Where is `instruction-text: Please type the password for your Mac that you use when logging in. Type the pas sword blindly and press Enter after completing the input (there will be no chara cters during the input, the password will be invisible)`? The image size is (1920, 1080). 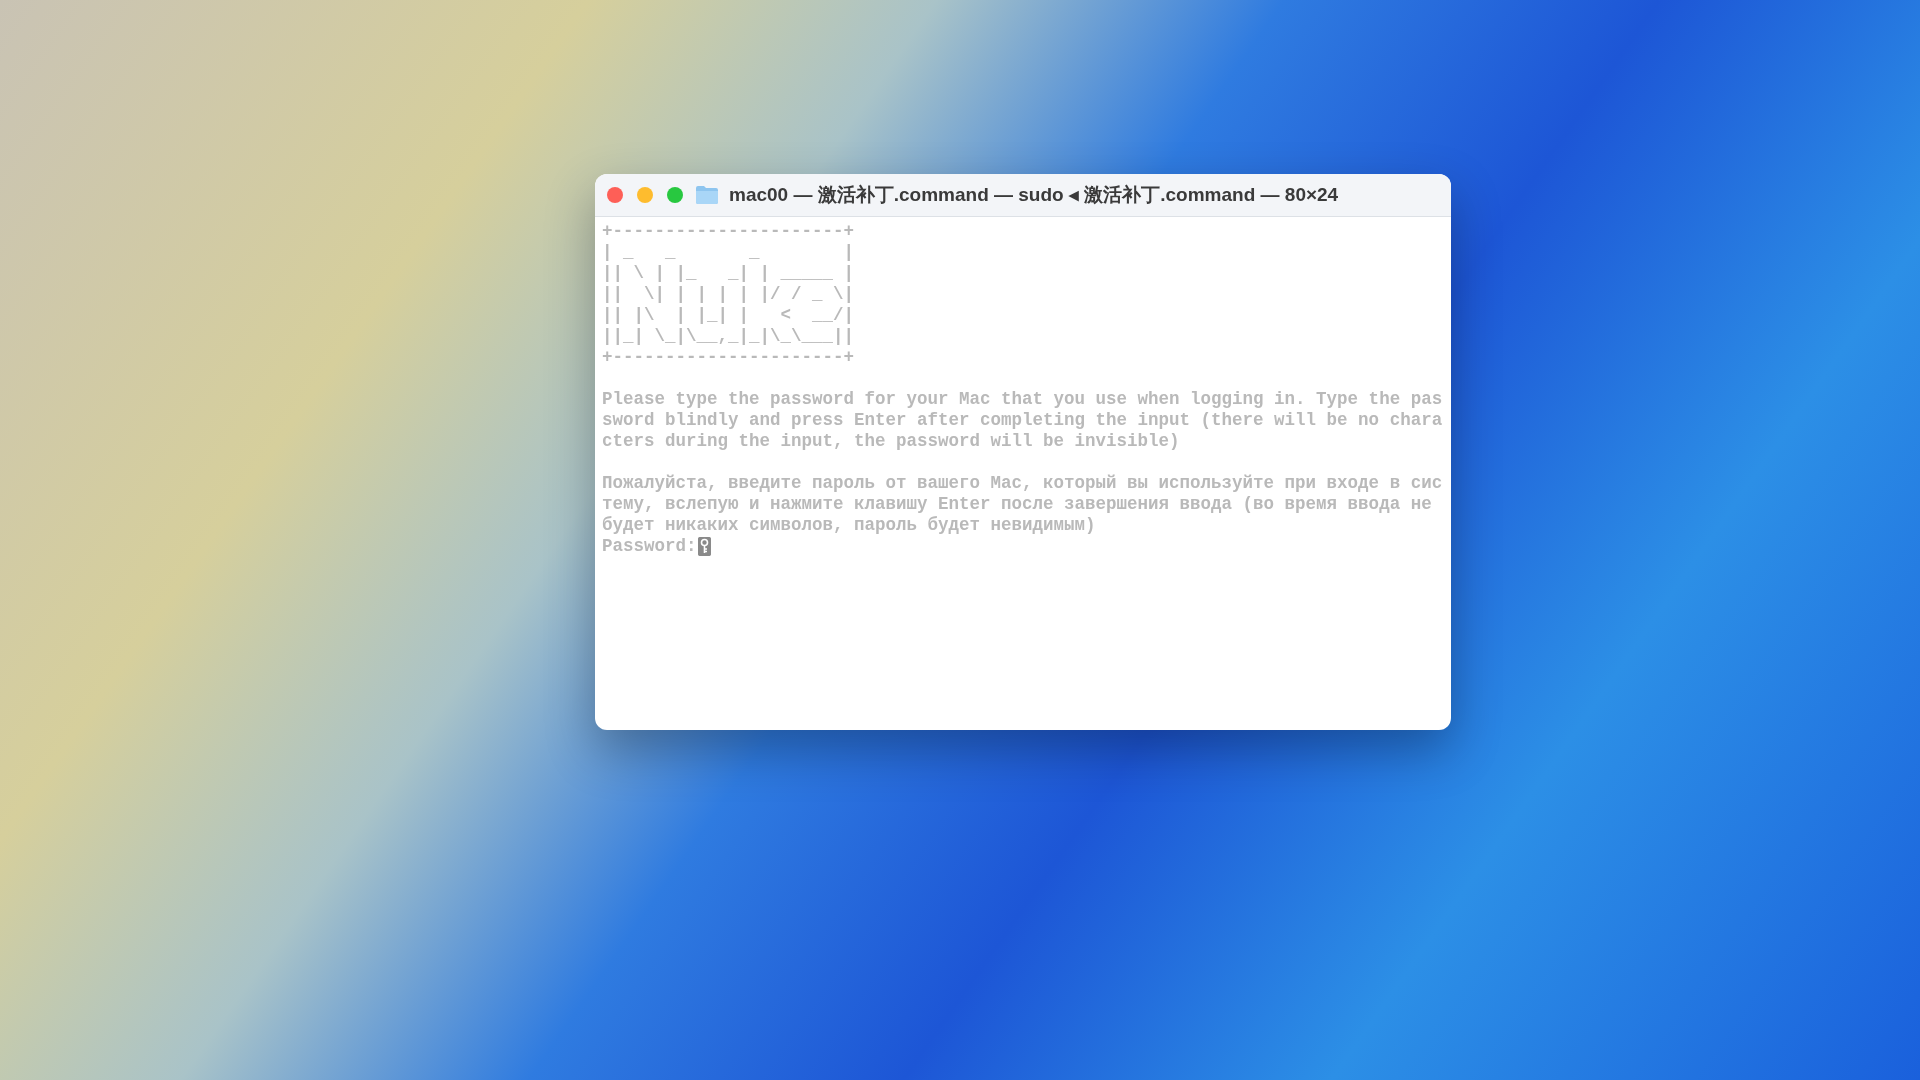
instruction-text: Please type the password for your Mac that you use when logging in. Type the pas sword blindly and press Enter after completing the input (there will be no chara cters during the input, the password will be invisible) is located at coordinates (1022, 420).